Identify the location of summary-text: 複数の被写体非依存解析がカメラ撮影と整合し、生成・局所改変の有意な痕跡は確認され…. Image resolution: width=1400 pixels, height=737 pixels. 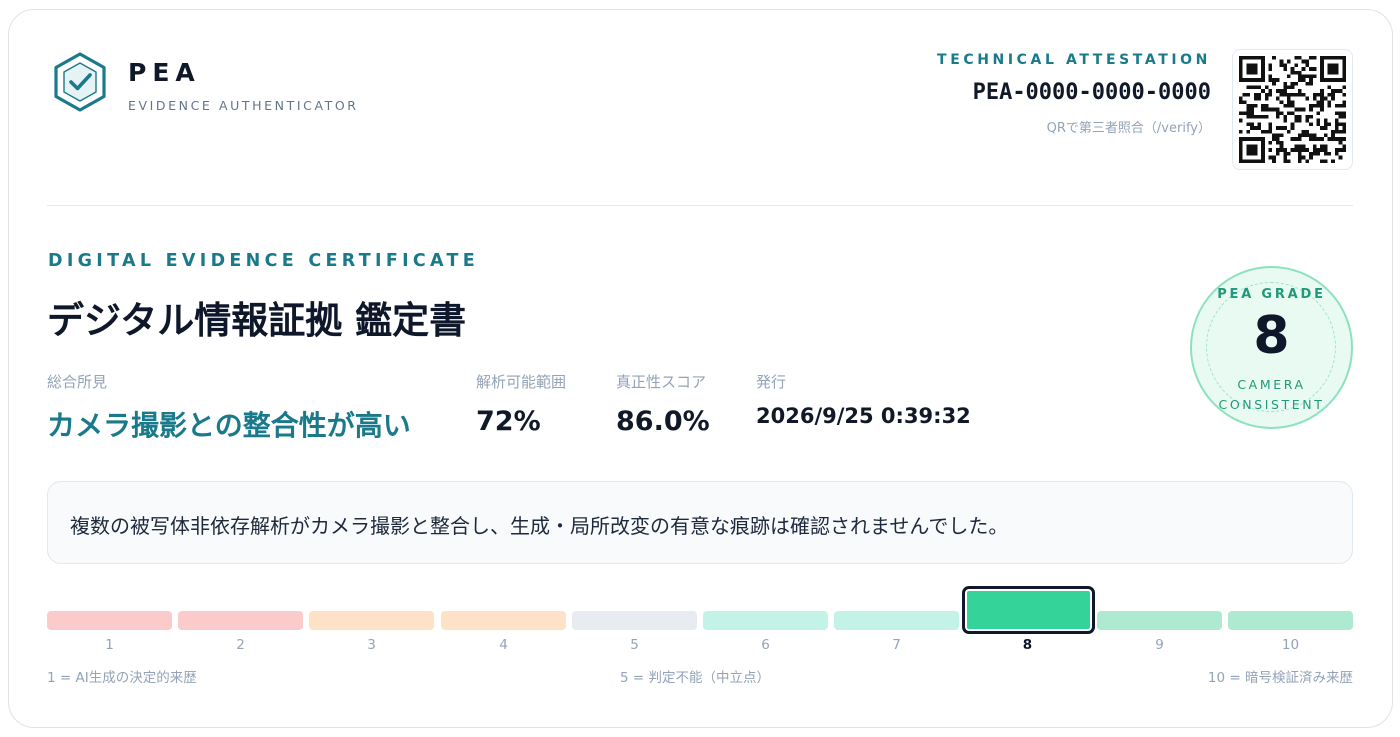
(539, 526).